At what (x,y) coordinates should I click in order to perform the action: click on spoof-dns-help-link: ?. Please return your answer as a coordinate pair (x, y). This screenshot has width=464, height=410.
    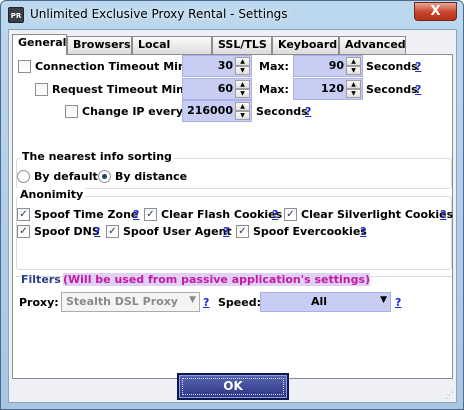
    Looking at the image, I should click on (97, 231).